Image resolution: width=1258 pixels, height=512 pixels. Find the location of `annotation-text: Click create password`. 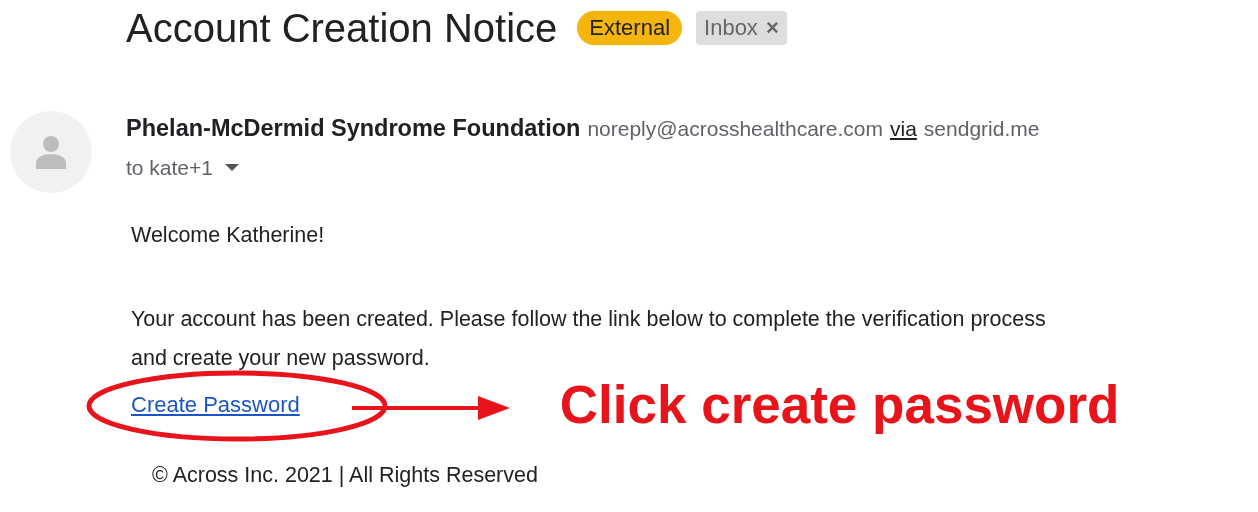

annotation-text: Click create password is located at coordinates (839, 404).